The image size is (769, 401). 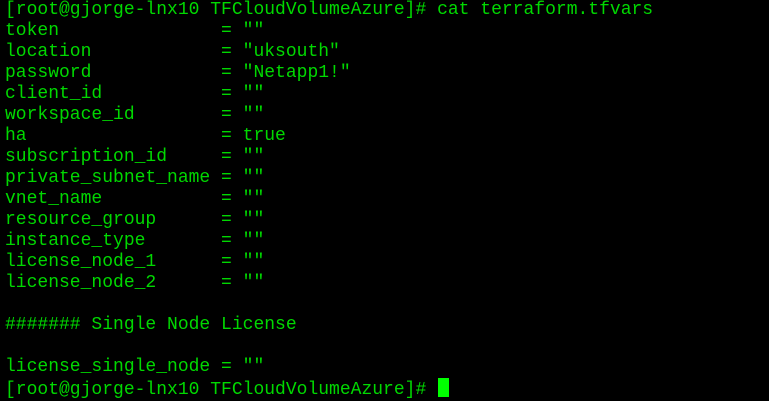 I want to click on output-line: license_node_1 = "", so click(x=135, y=262).